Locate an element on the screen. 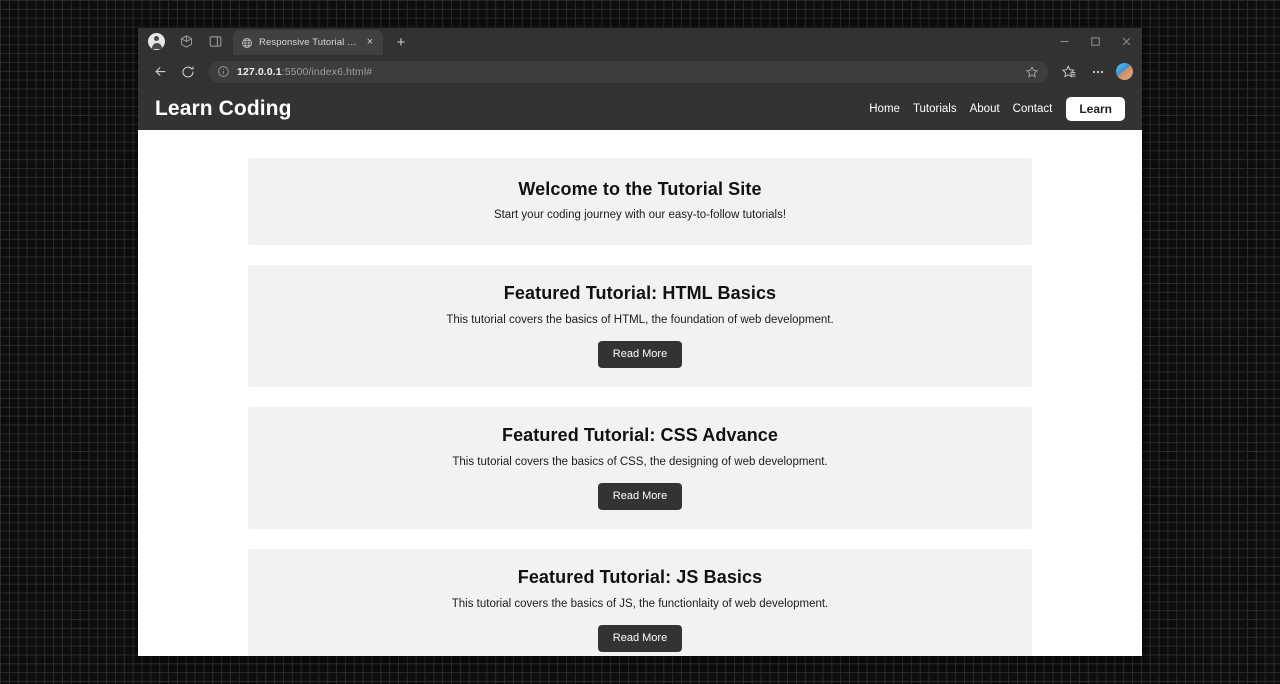 This screenshot has height=684, width=1280. browser-tab-strip: Responsive Tutorial Site × + is located at coordinates (640, 41).